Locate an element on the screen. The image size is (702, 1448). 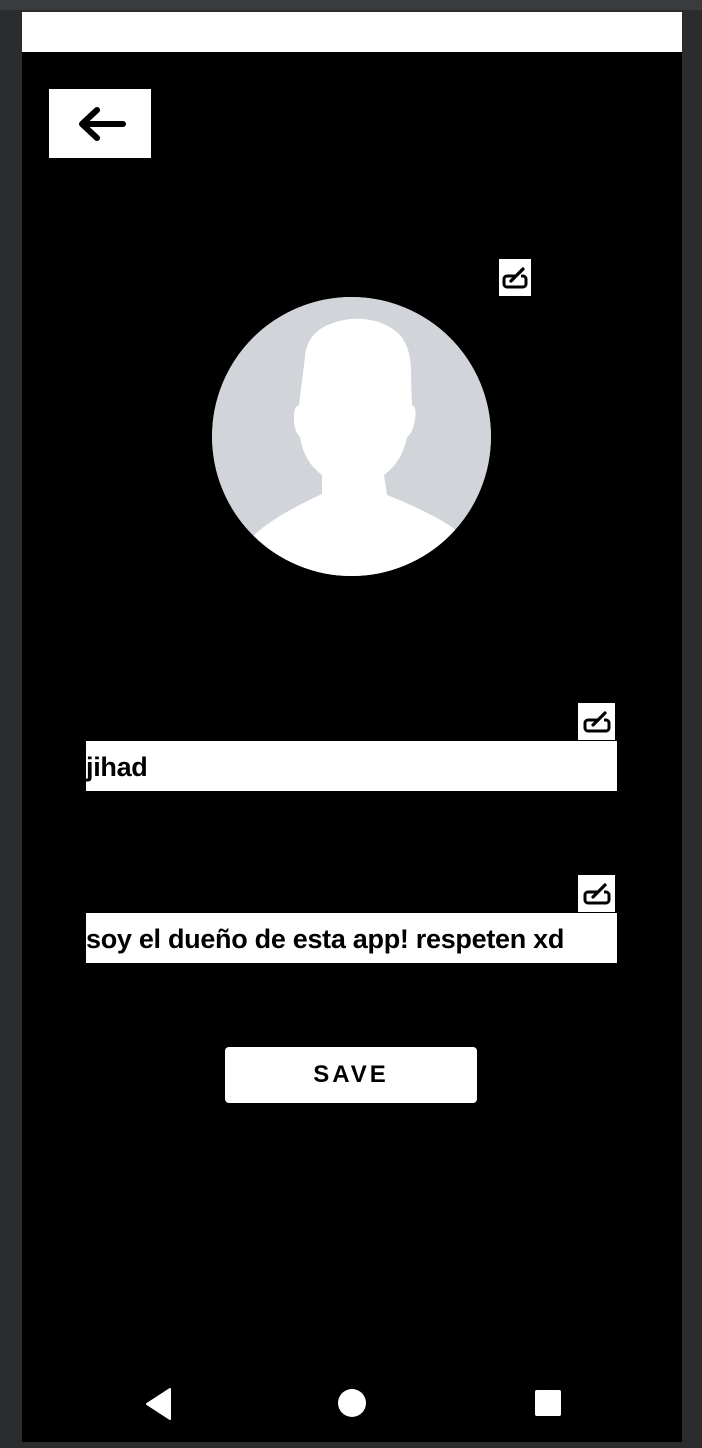
edit-name-button is located at coordinates (596, 721).